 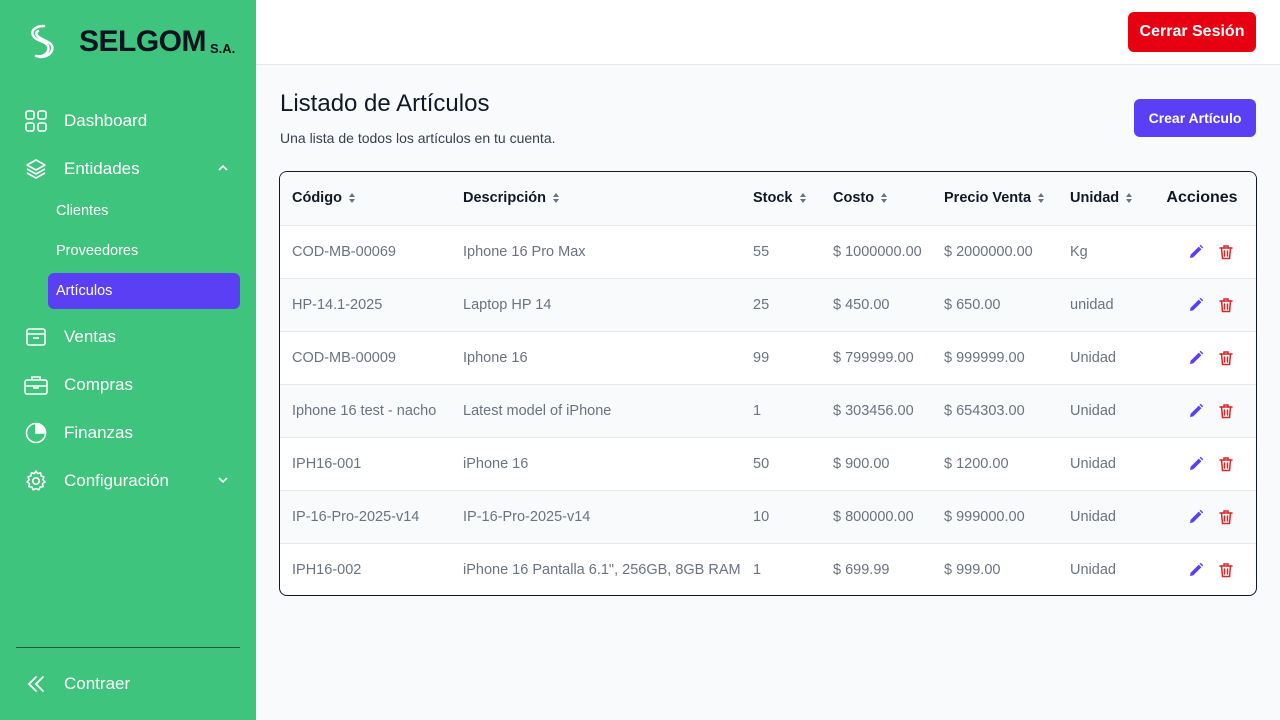 What do you see at coordinates (1092, 304) in the screenshot?
I see `table-cell: unidad` at bounding box center [1092, 304].